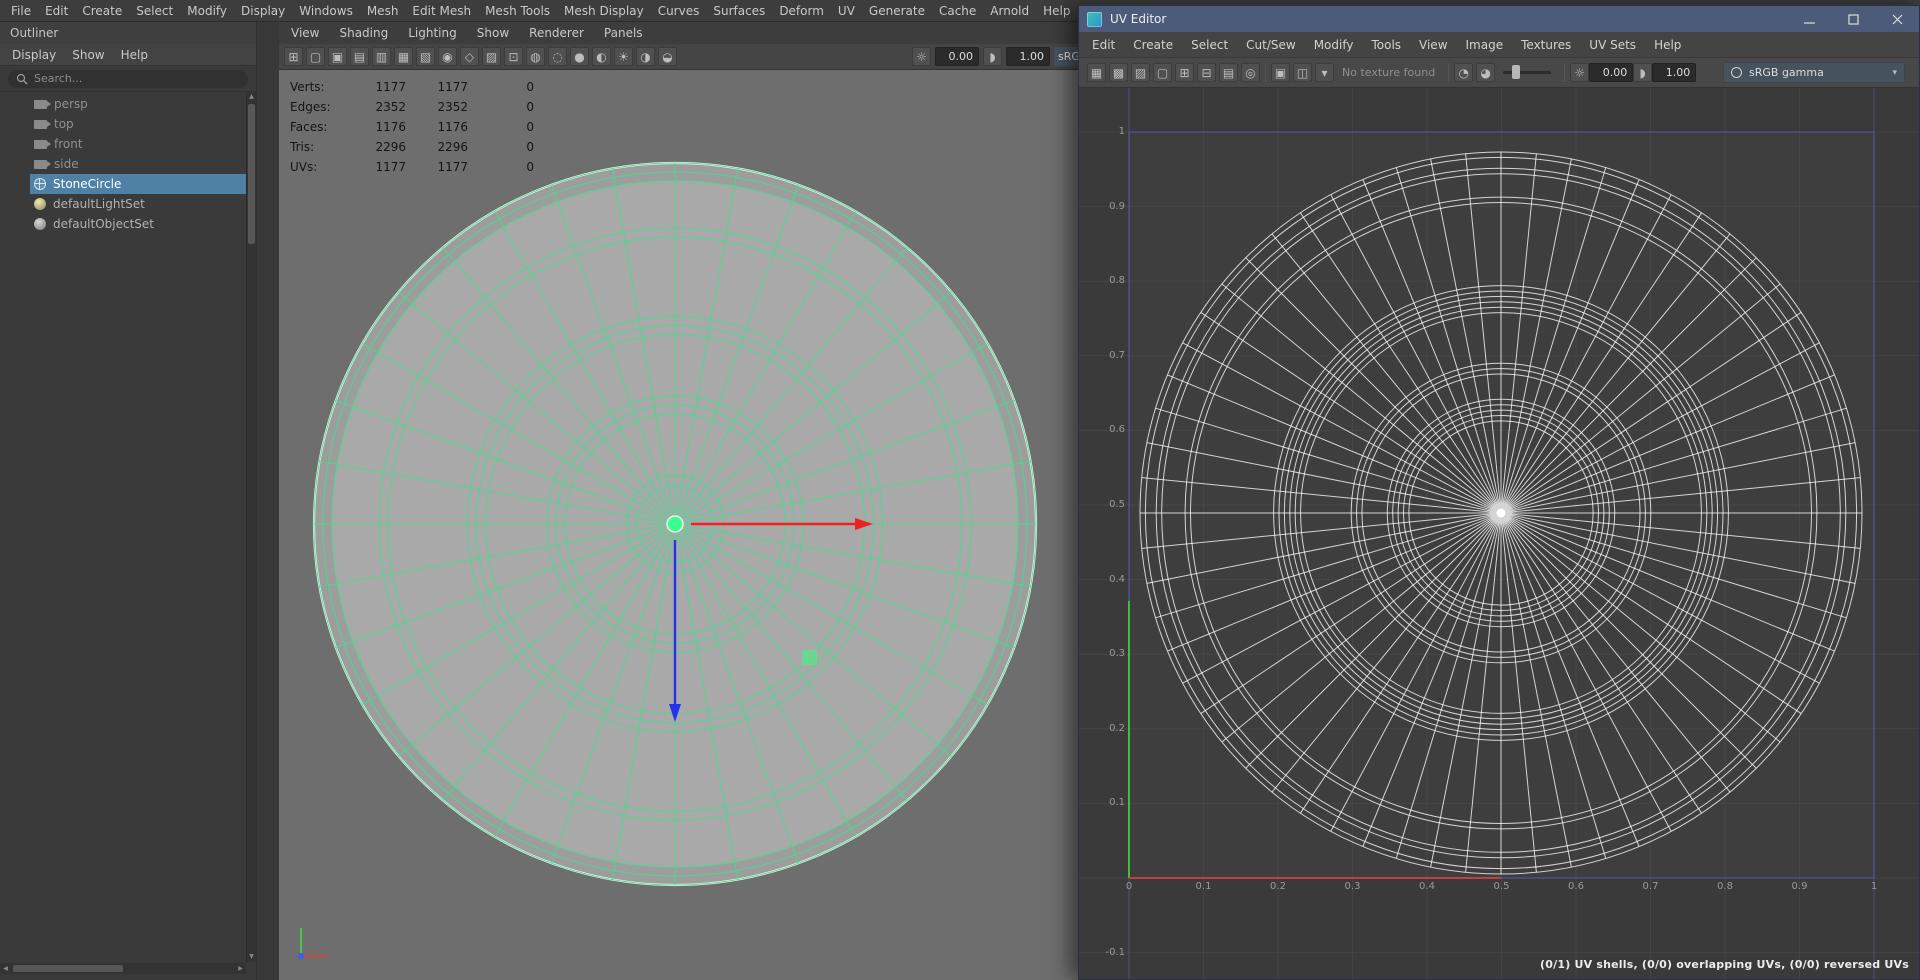 The image size is (1920, 980). Describe the element at coordinates (337, 56) in the screenshot. I see `resolution-gate-icon: ▣` at that location.